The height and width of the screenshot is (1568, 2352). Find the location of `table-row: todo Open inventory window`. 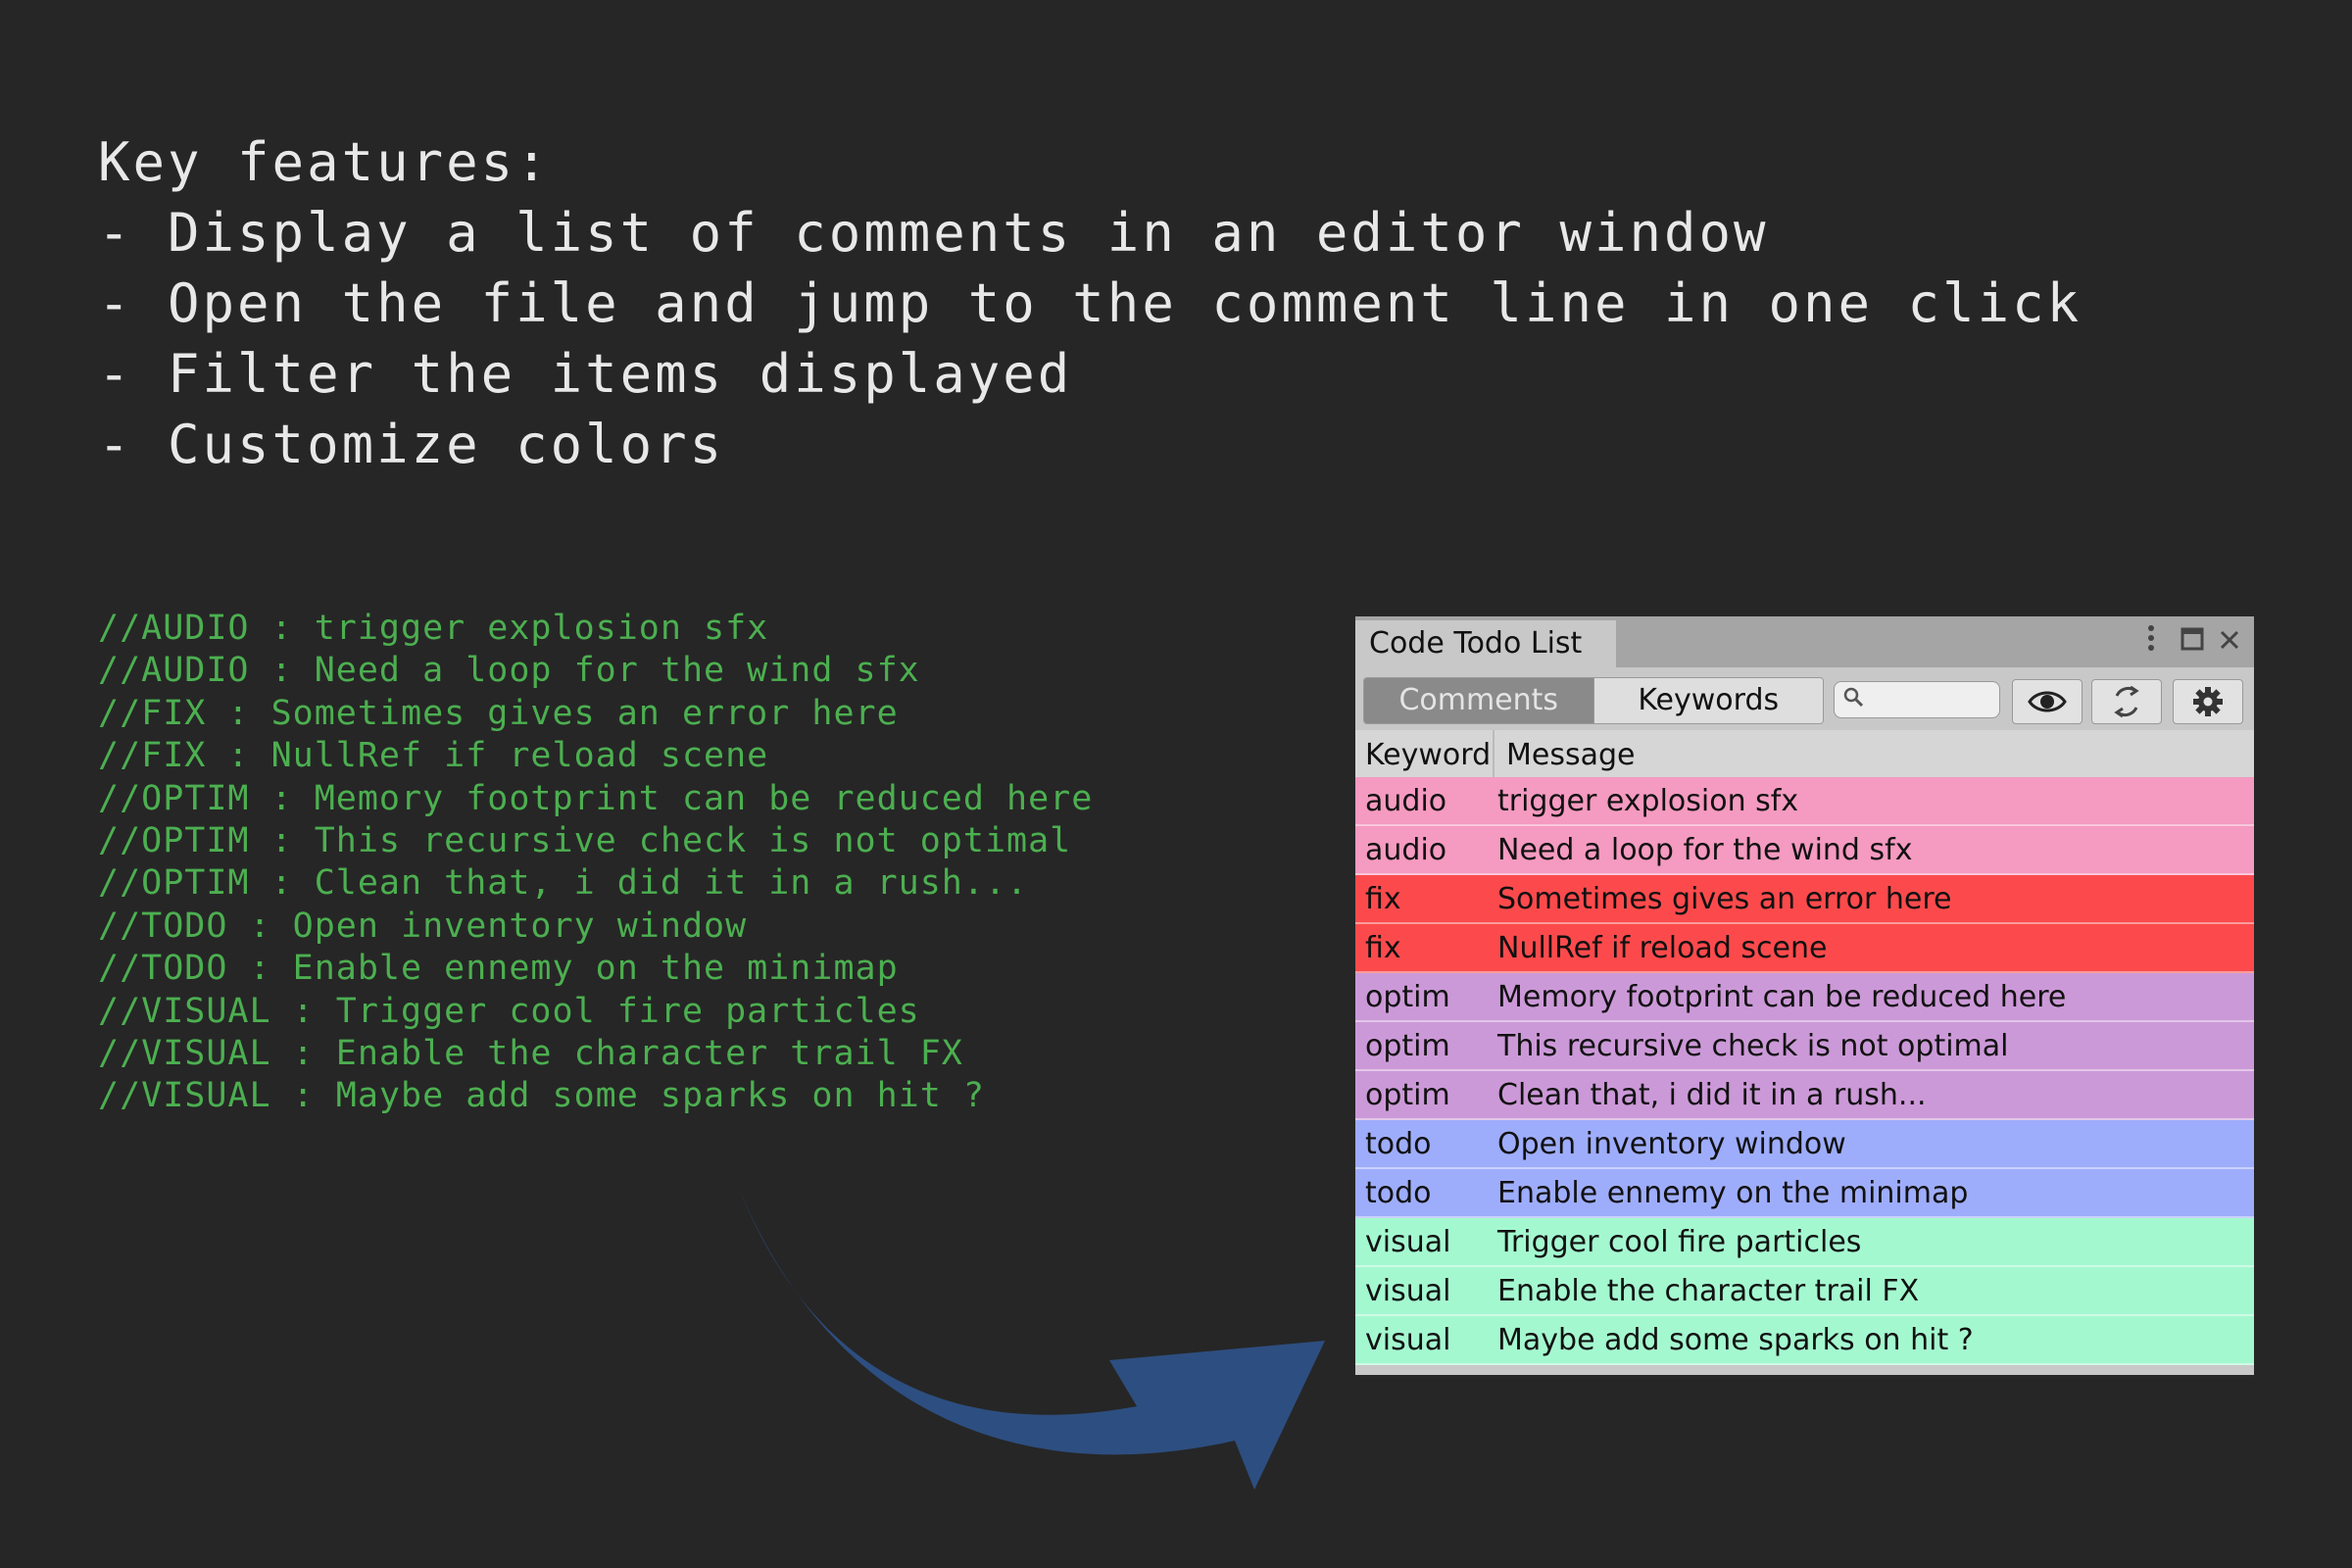

table-row: todo Open inventory window is located at coordinates (1805, 1144).